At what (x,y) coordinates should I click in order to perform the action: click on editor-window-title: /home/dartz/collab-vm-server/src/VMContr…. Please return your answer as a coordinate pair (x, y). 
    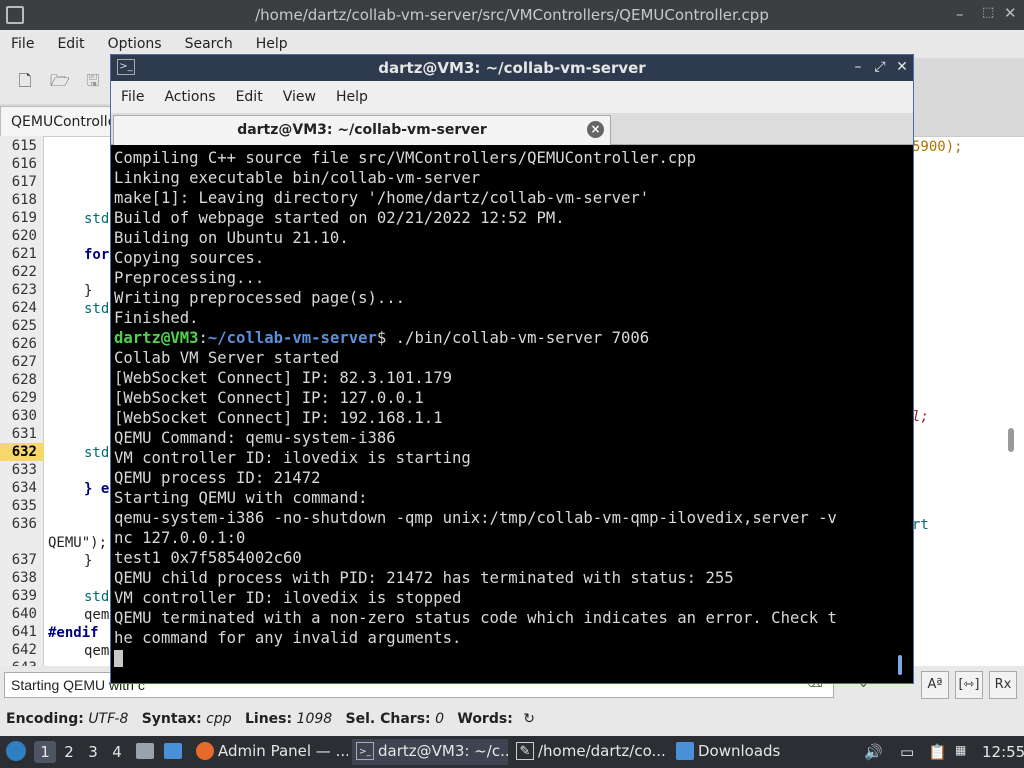
    Looking at the image, I should click on (512, 15).